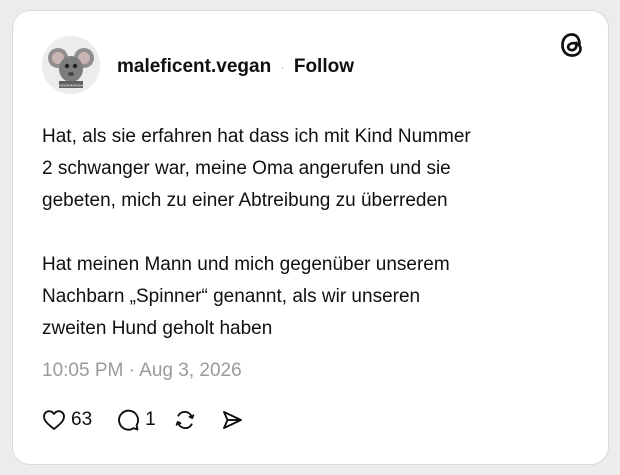 Image resolution: width=620 pixels, height=475 pixels. I want to click on repost-button, so click(185, 420).